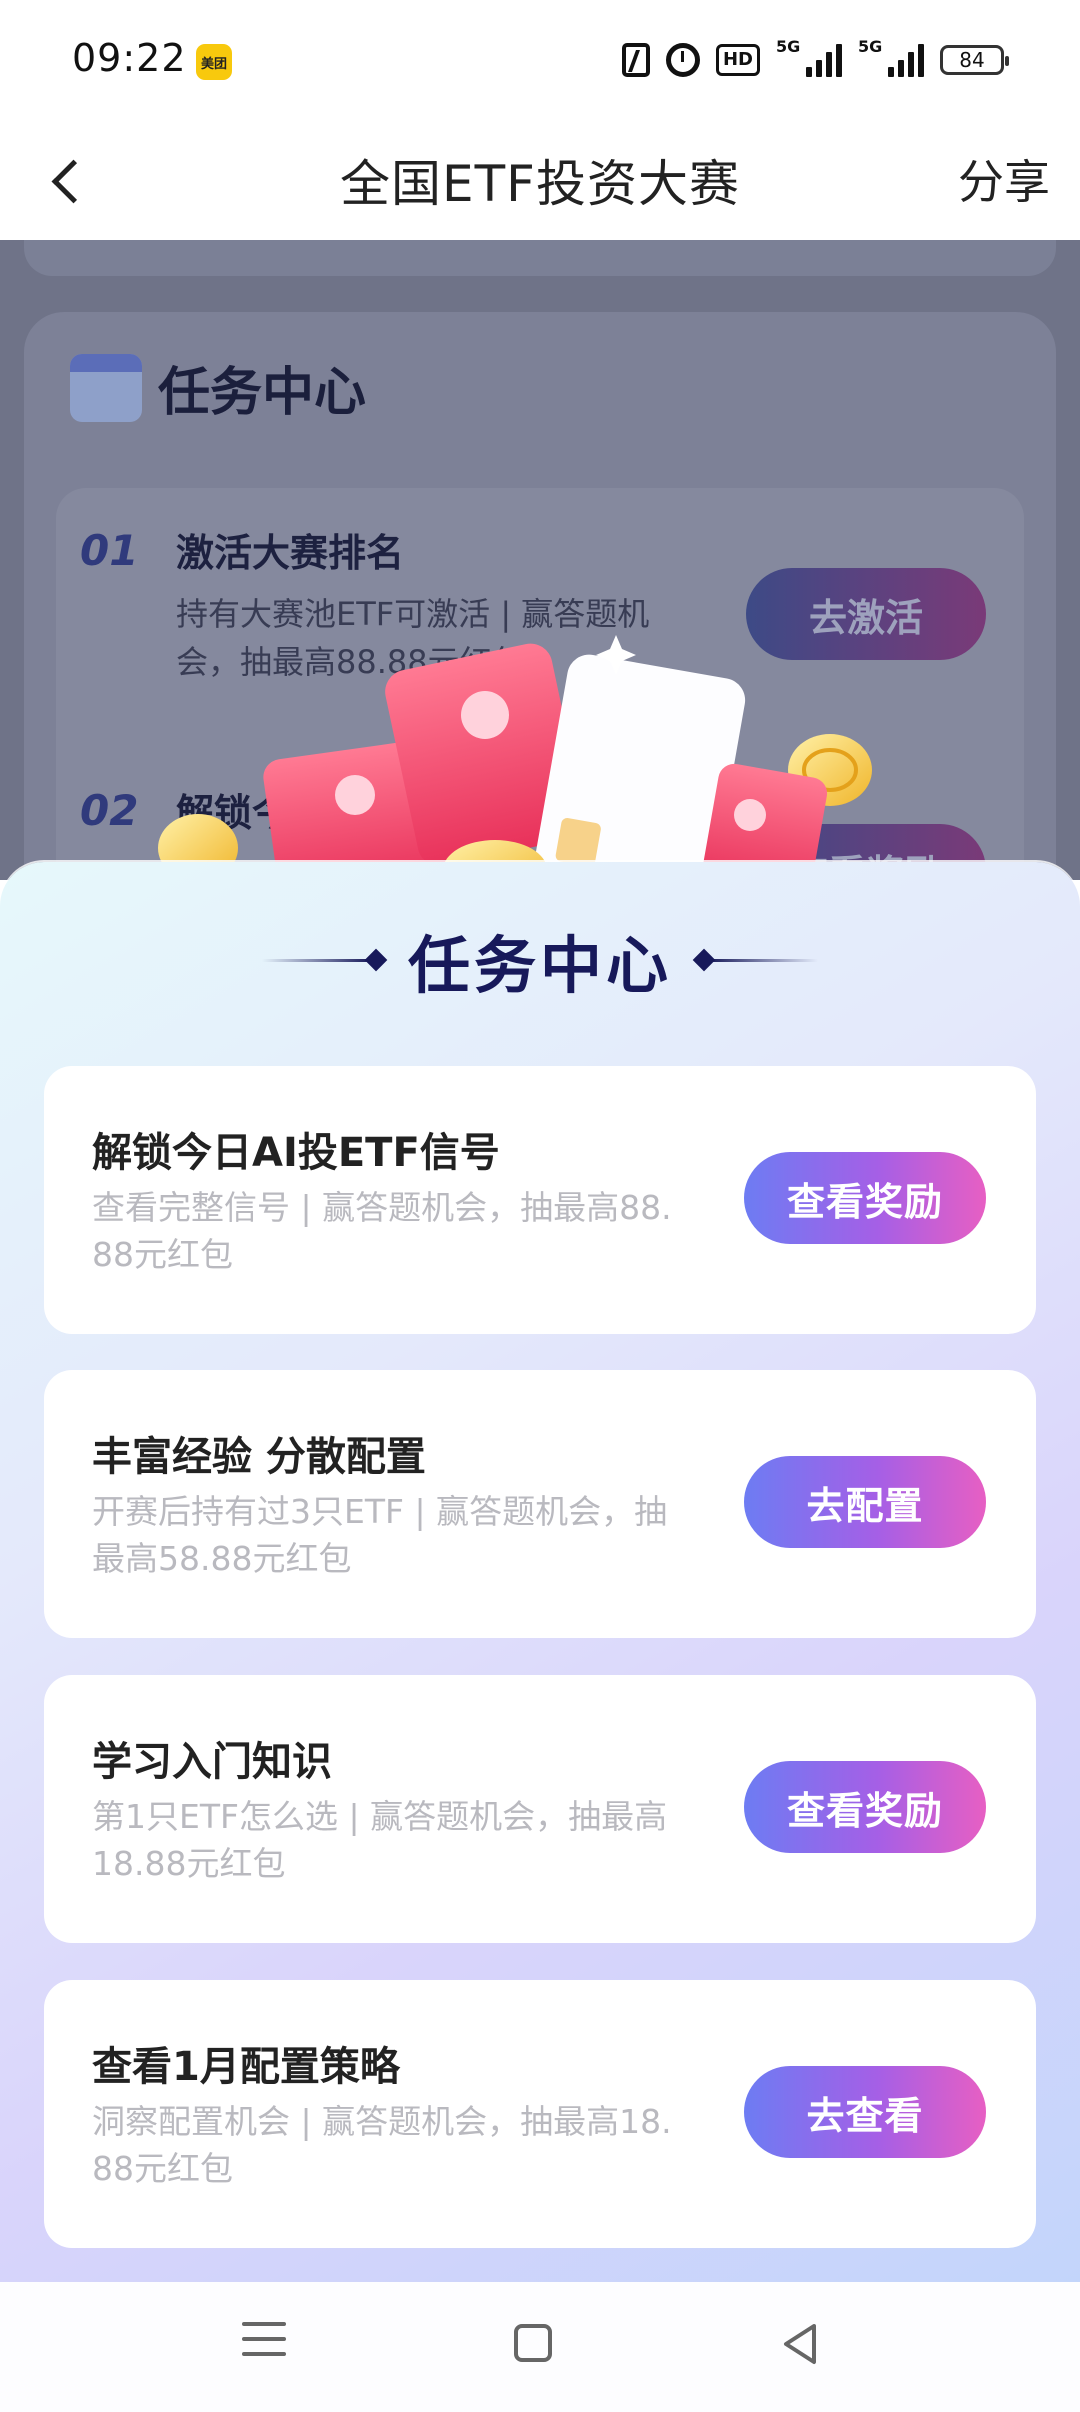 The image size is (1080, 2412). Describe the element at coordinates (635, 60) in the screenshot. I see `nfc-icon` at that location.